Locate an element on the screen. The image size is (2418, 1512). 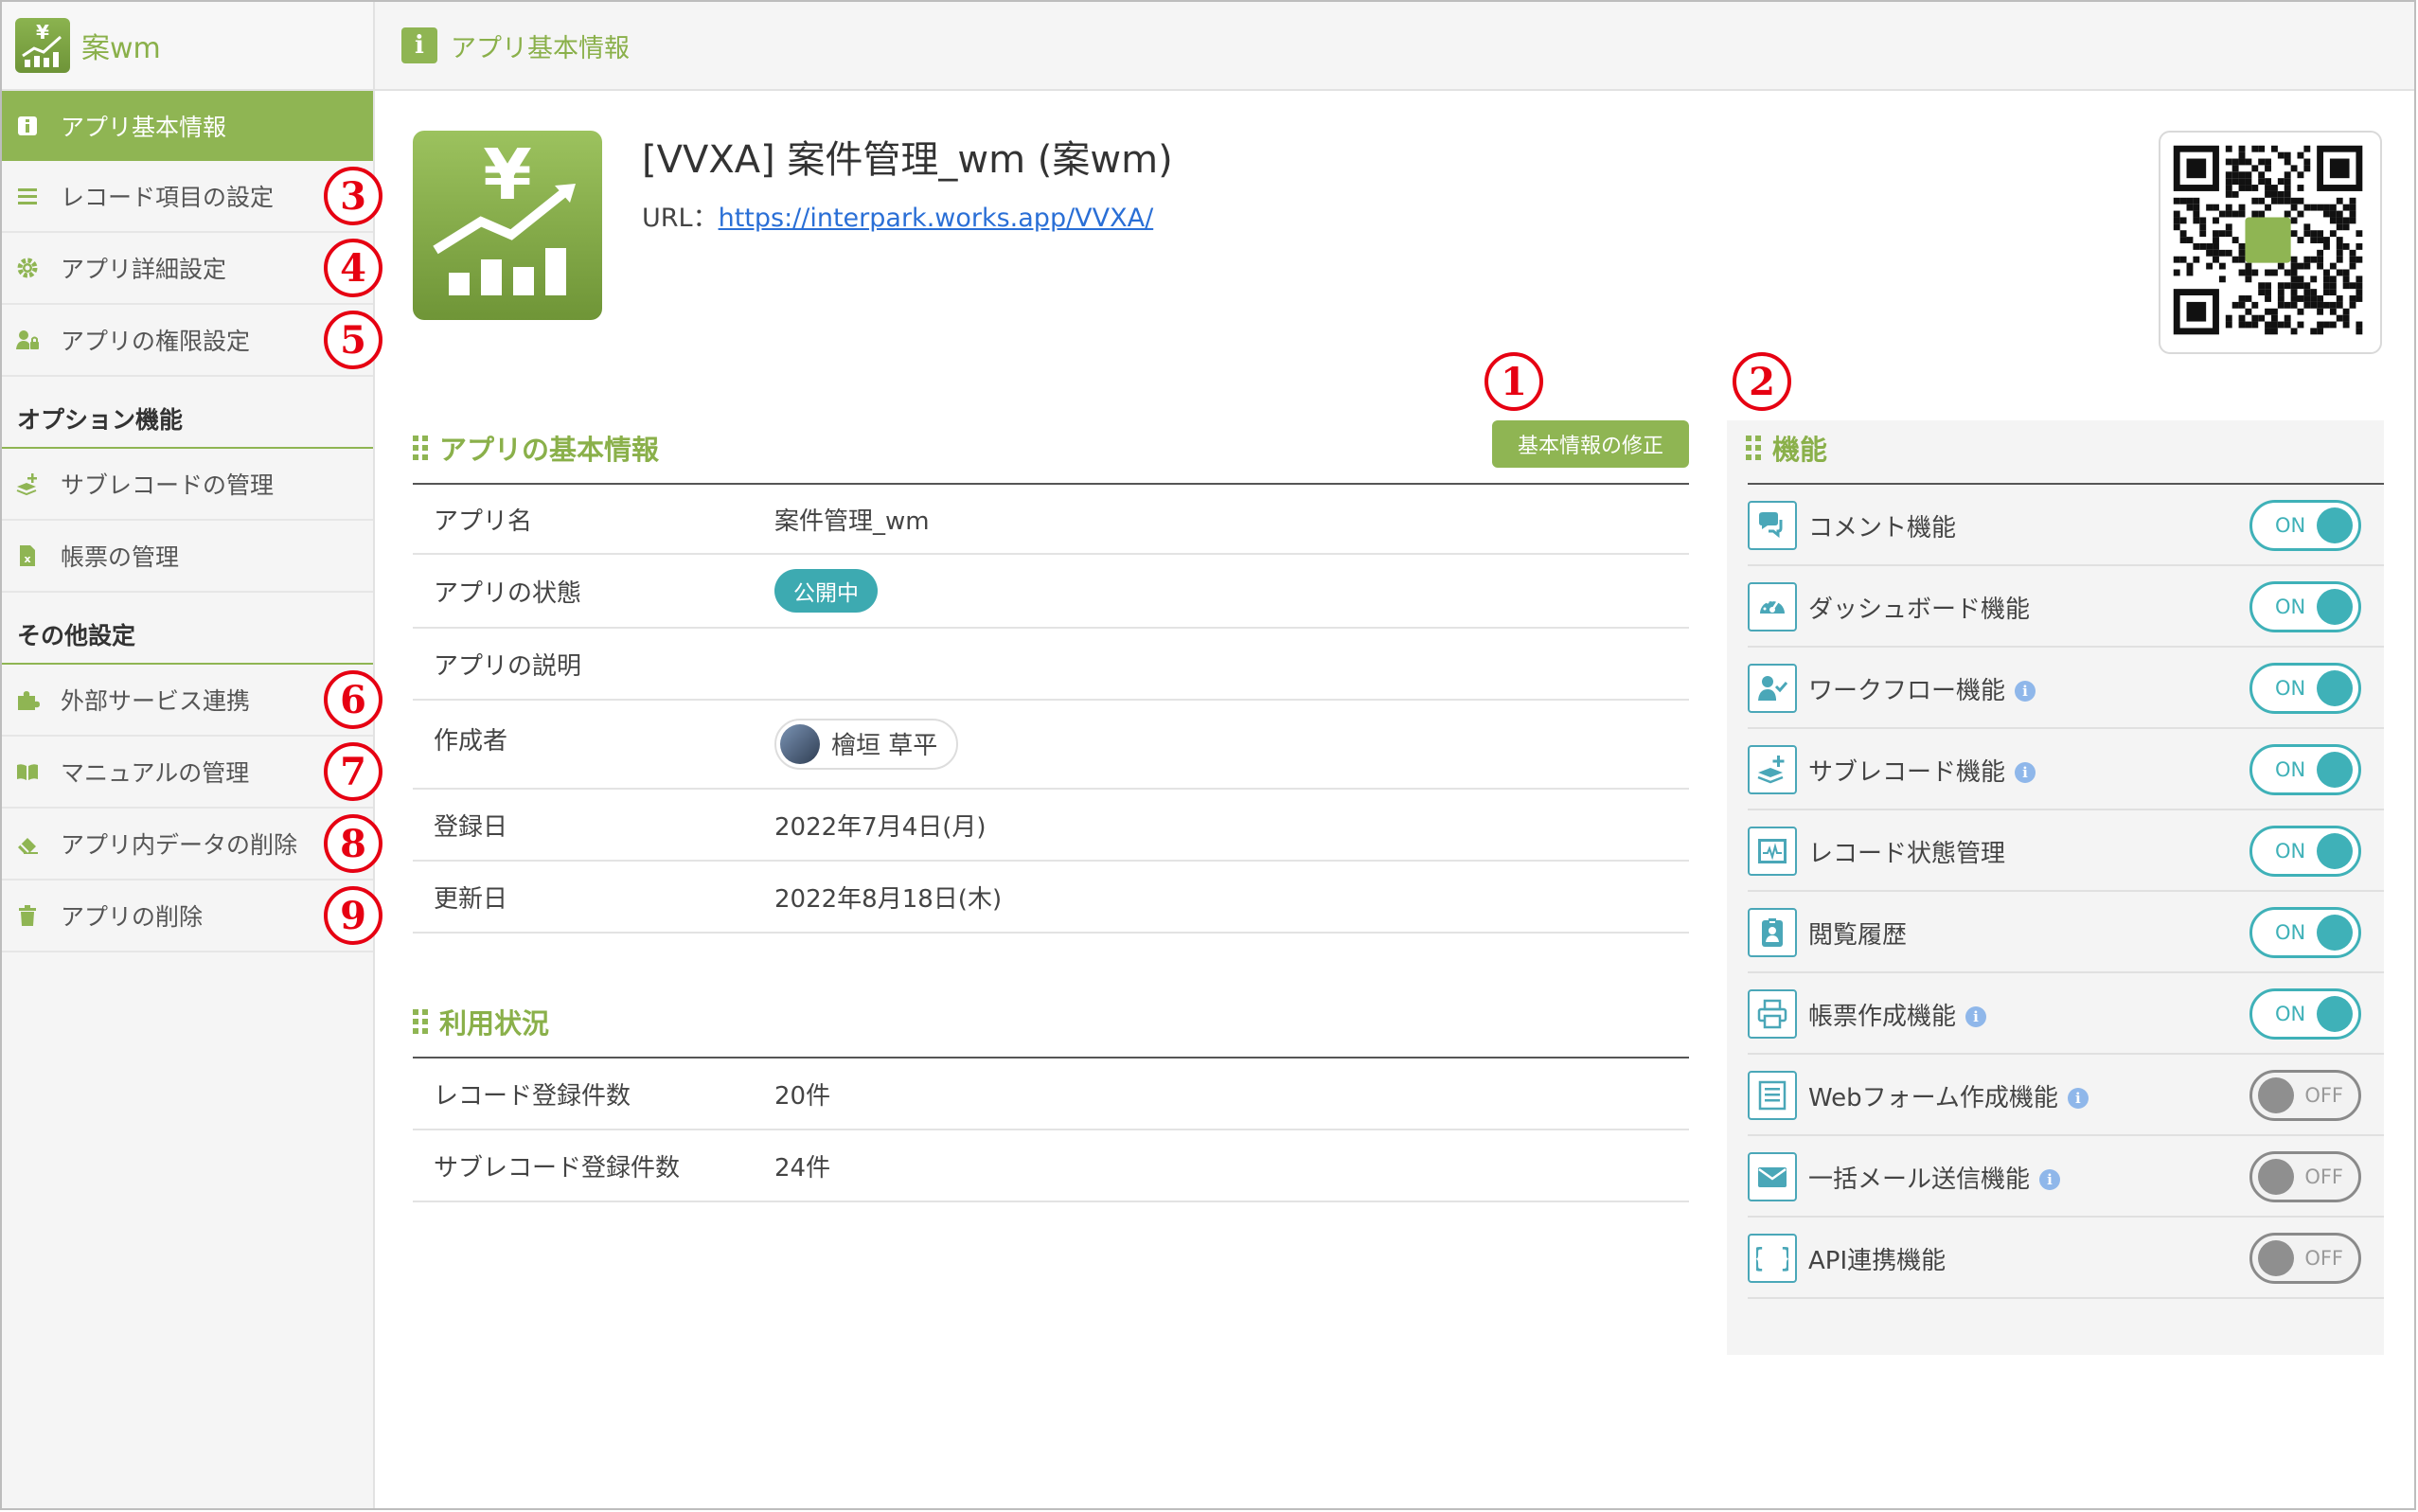
id-badge-icon is located at coordinates (1773, 932).